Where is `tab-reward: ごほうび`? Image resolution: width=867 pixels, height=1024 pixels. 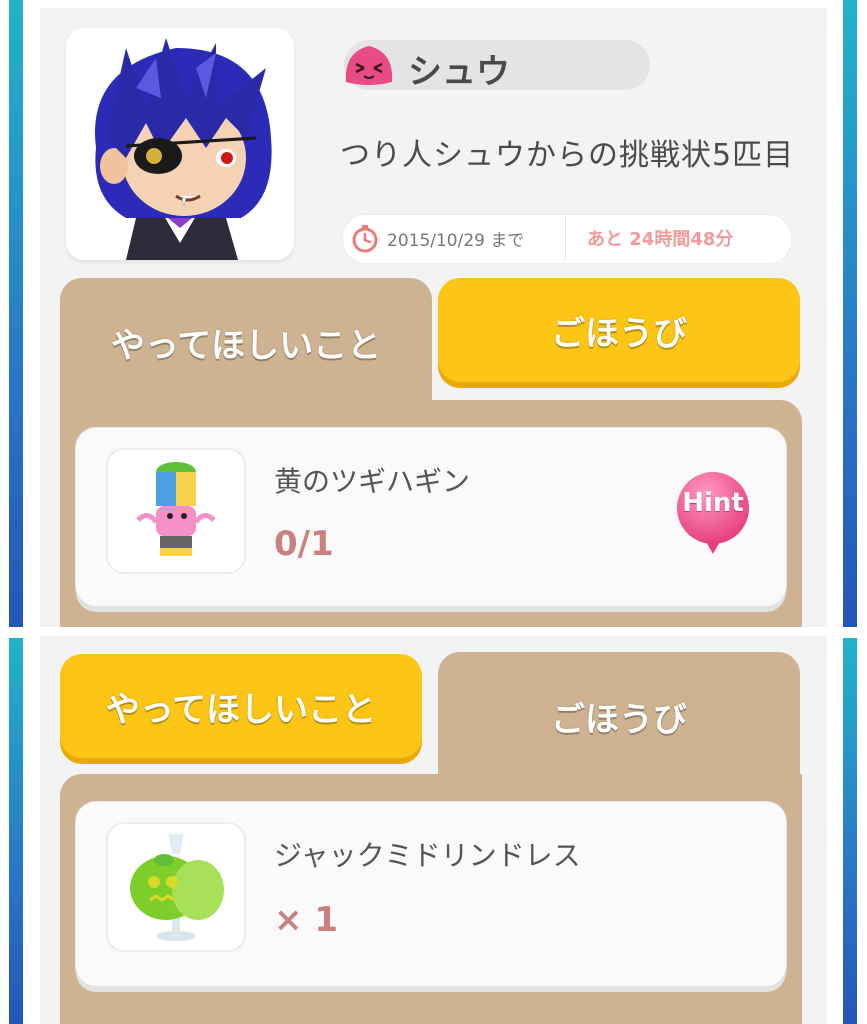 tab-reward: ごほうび is located at coordinates (619, 330).